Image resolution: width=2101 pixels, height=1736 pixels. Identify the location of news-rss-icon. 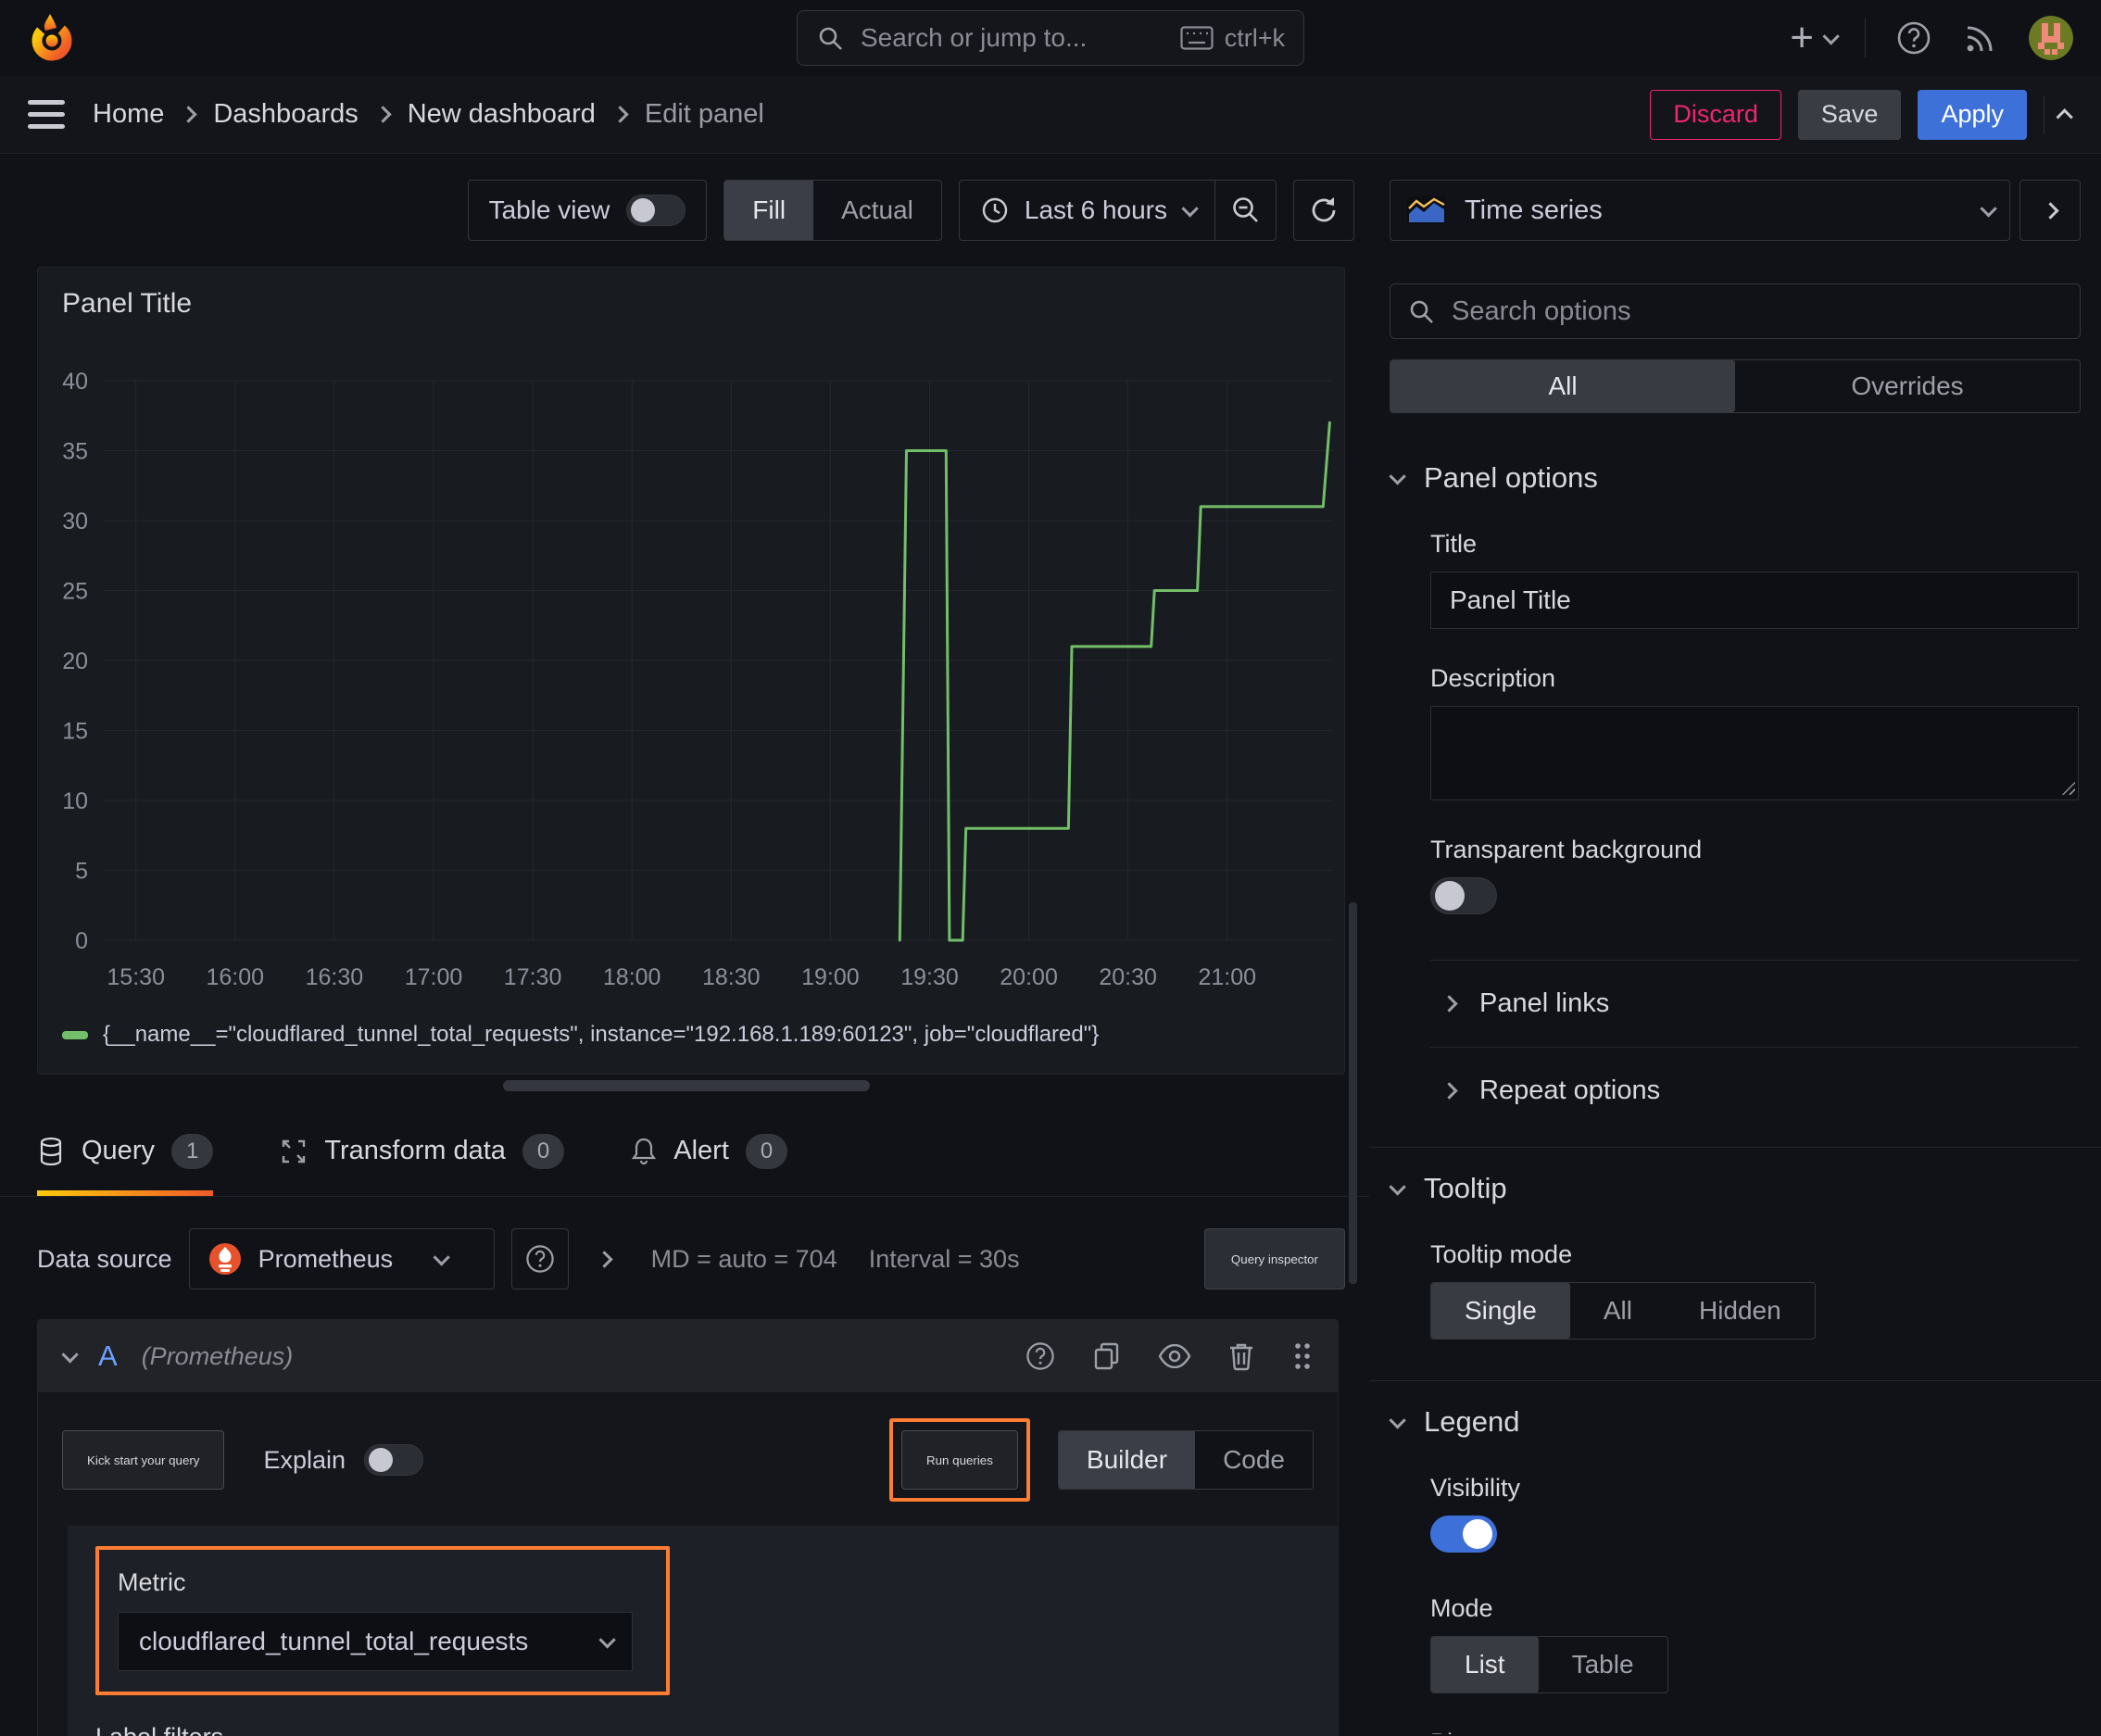
(1980, 38).